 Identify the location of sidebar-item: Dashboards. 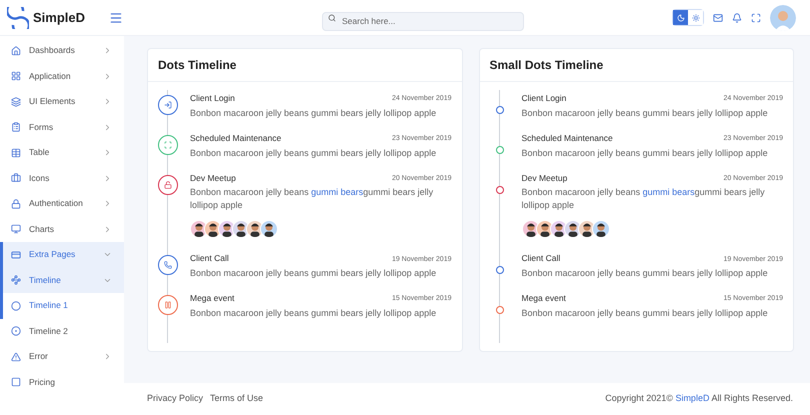
(62, 51).